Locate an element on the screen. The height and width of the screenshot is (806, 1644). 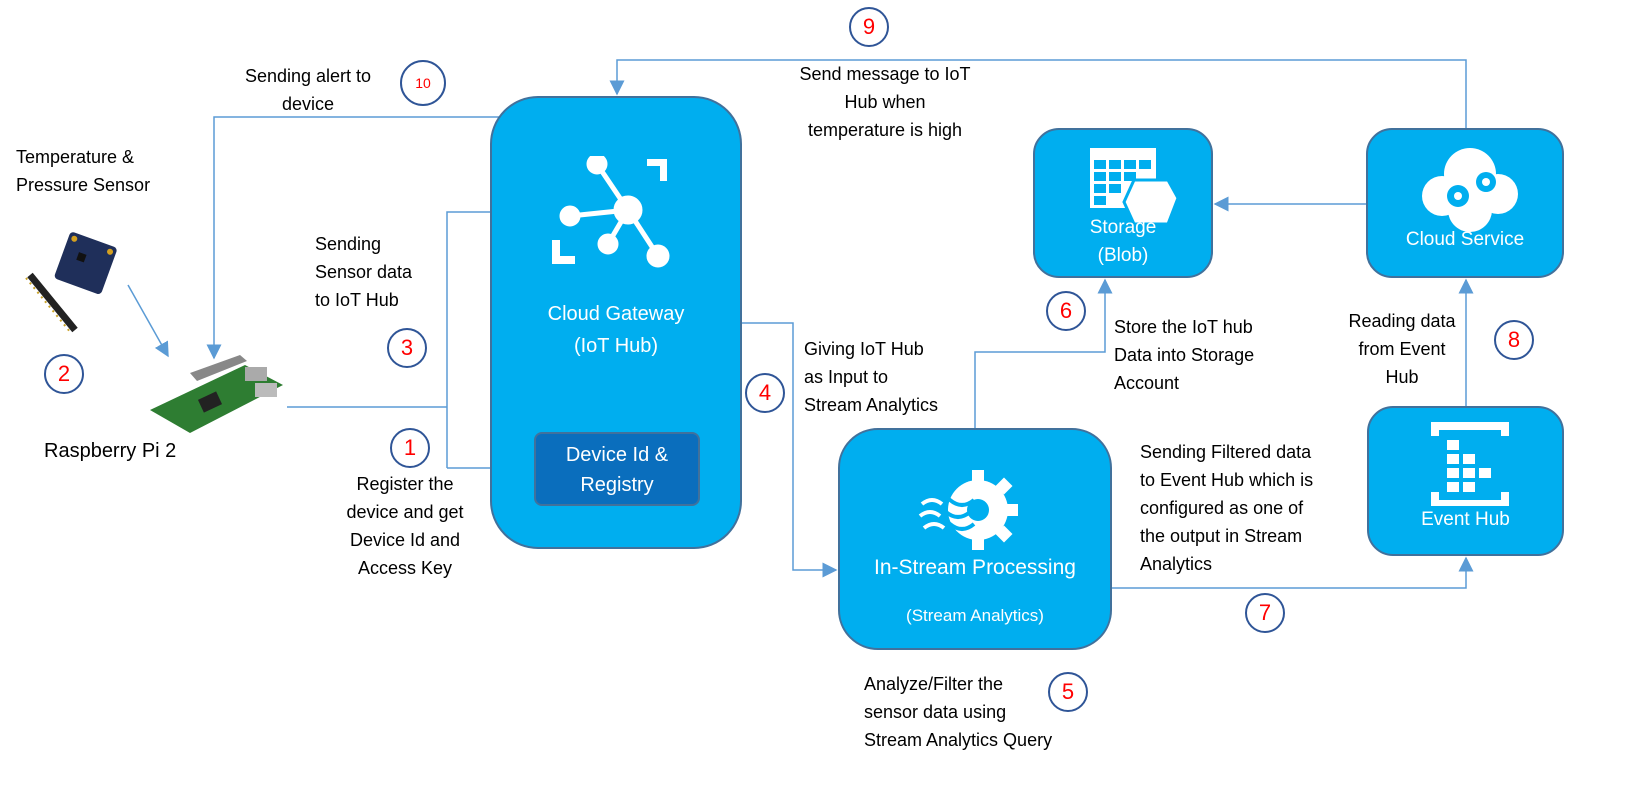
storage-node: Storage (Blob) is located at coordinates (1123, 203).